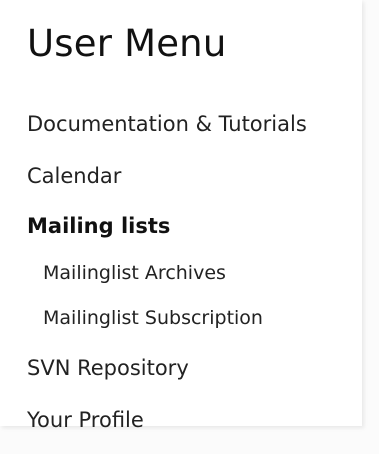  I want to click on menu-item-svn-repository: SVN Repository, so click(108, 368).